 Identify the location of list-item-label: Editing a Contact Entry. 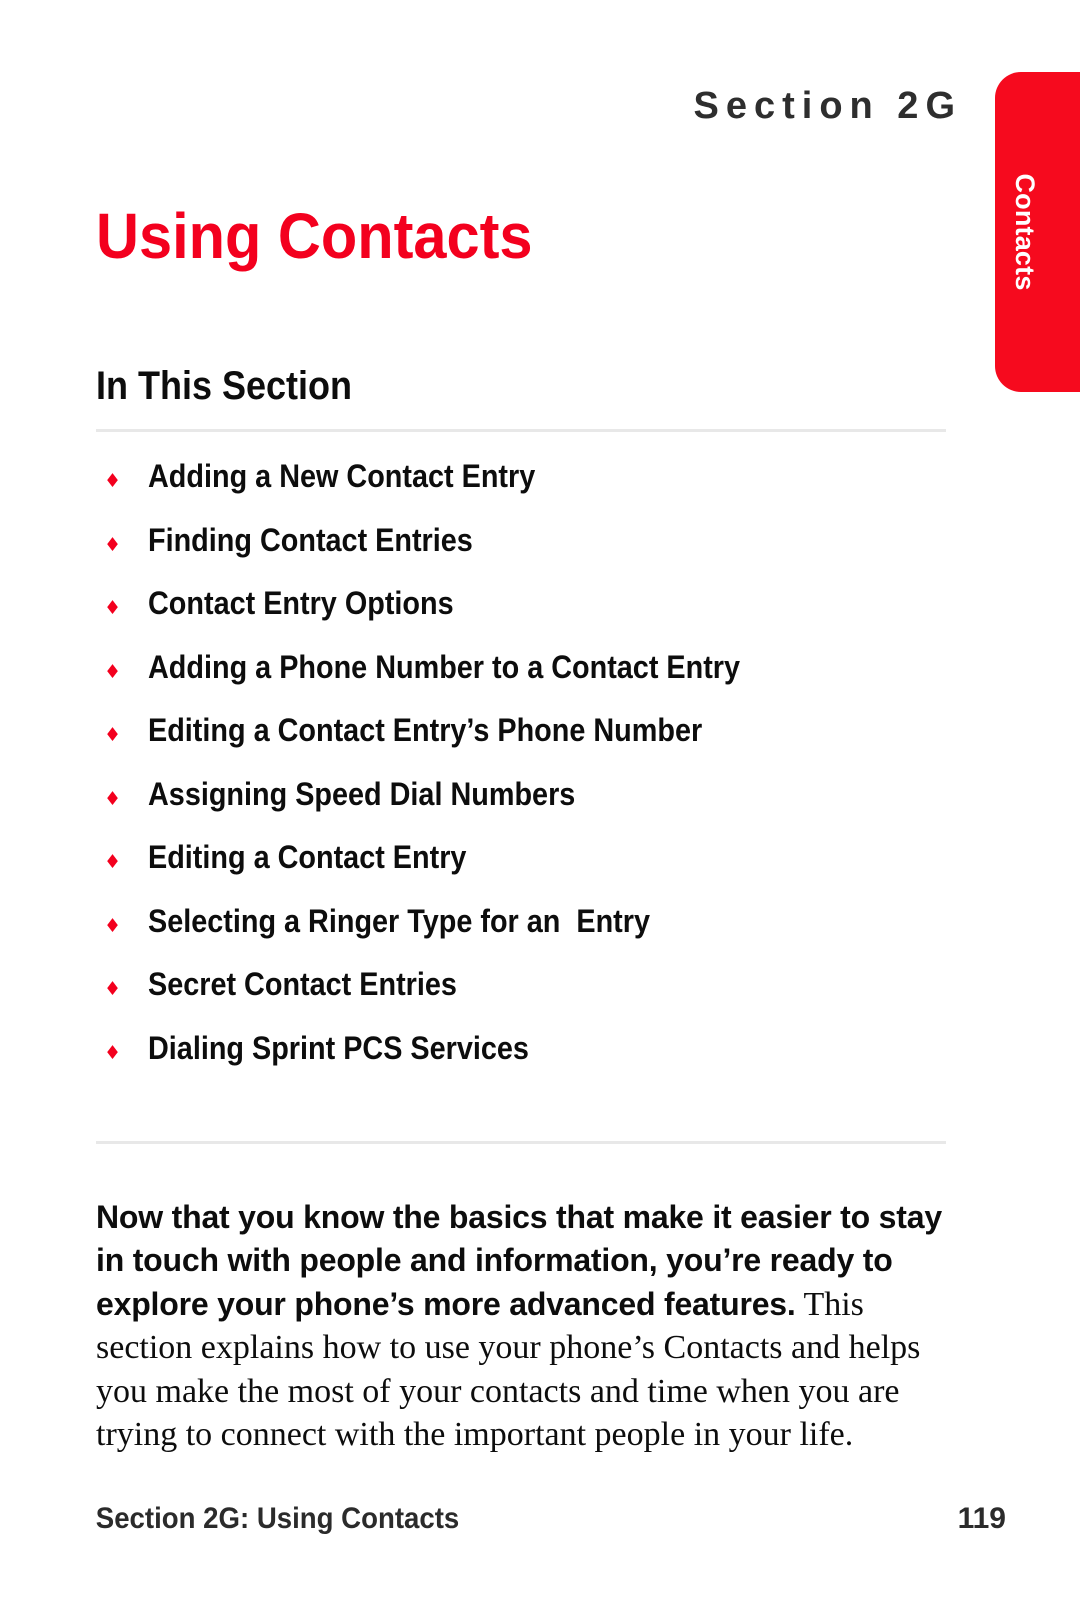
(307, 857).